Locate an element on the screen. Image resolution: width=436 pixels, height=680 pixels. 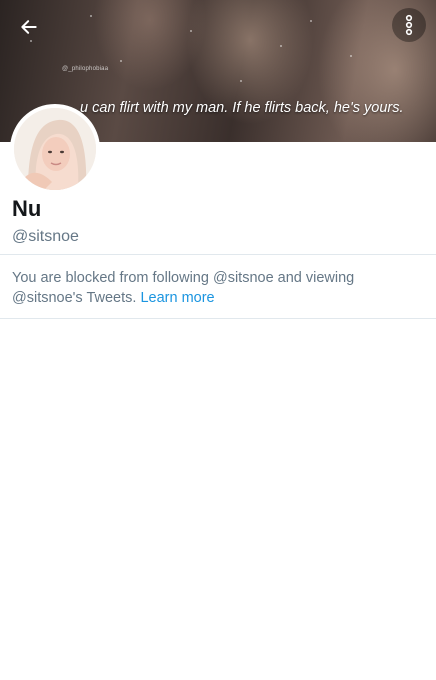
learn-more-link: Learn more is located at coordinates (177, 298).